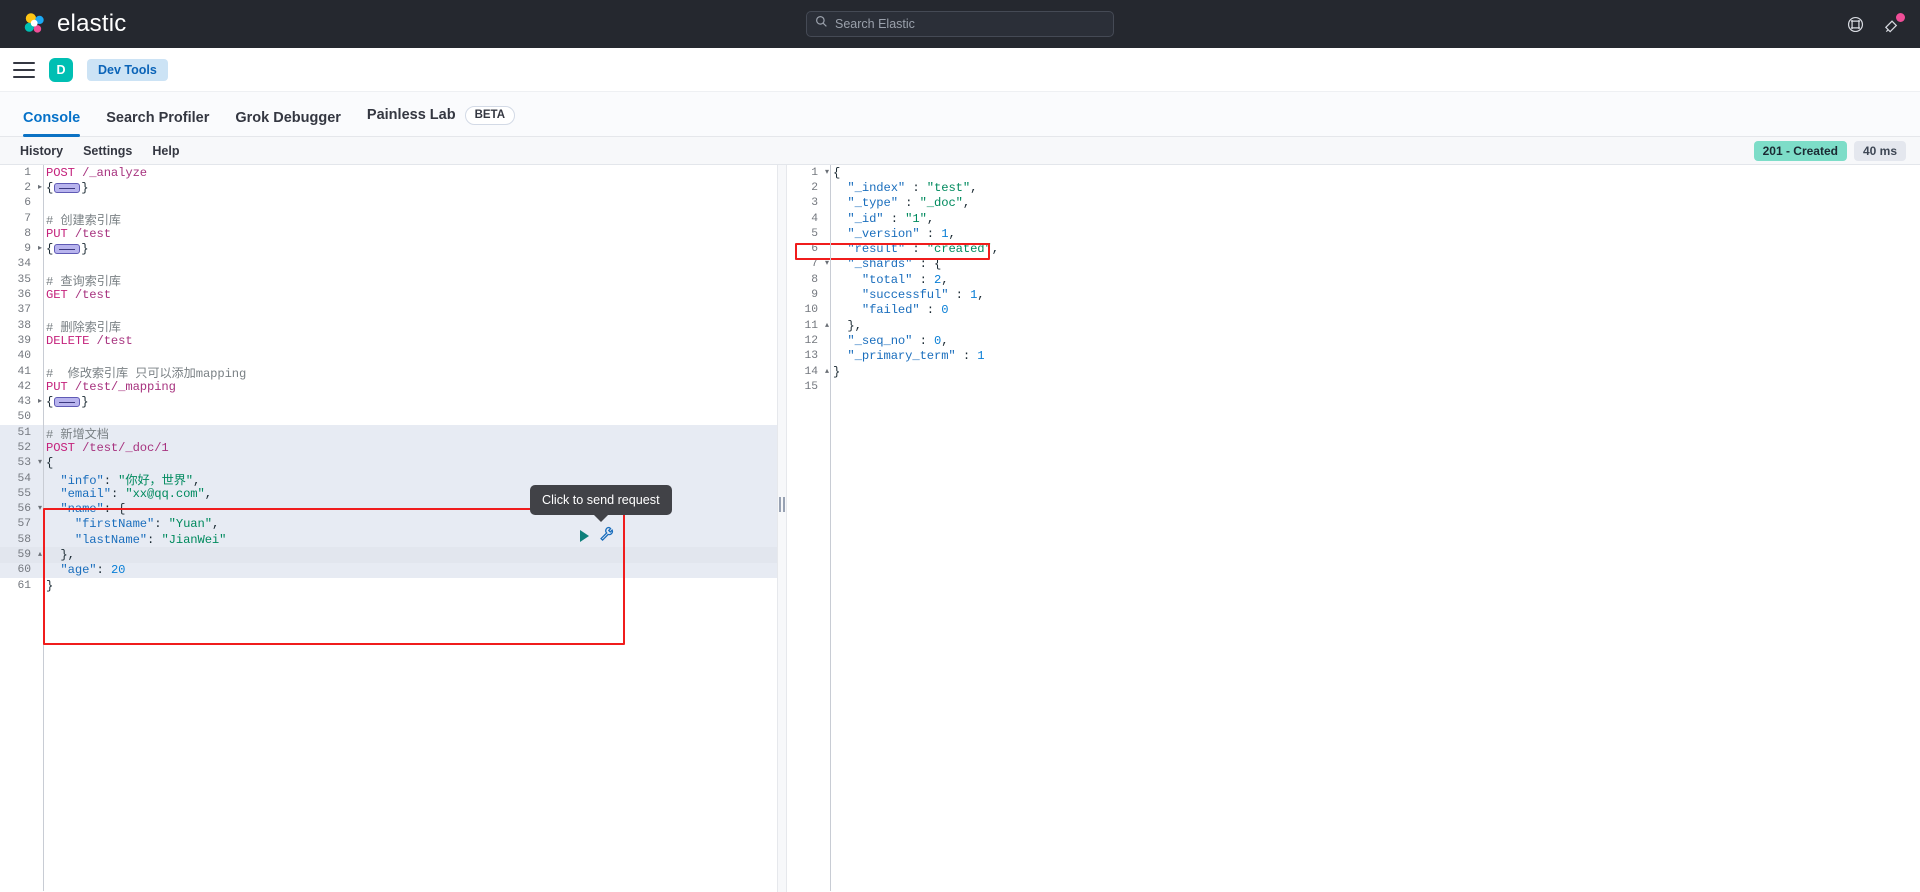  What do you see at coordinates (388, 433) in the screenshot?
I see `code-line: 51 # 新增文档` at bounding box center [388, 433].